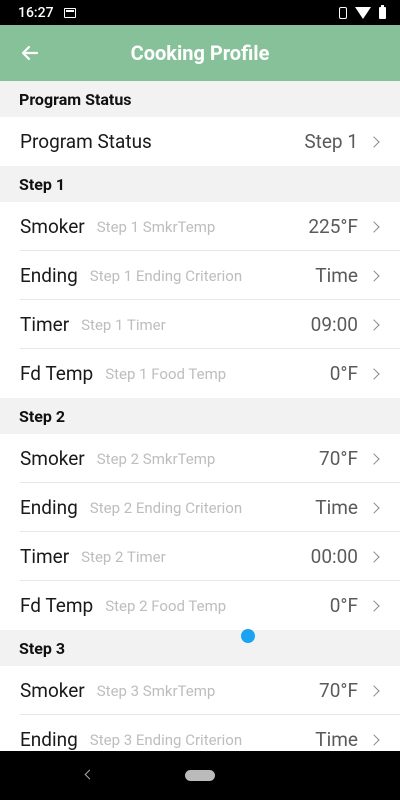 Image resolution: width=400 pixels, height=800 pixels. I want to click on section-header-step-3: Step 3, so click(200, 648).